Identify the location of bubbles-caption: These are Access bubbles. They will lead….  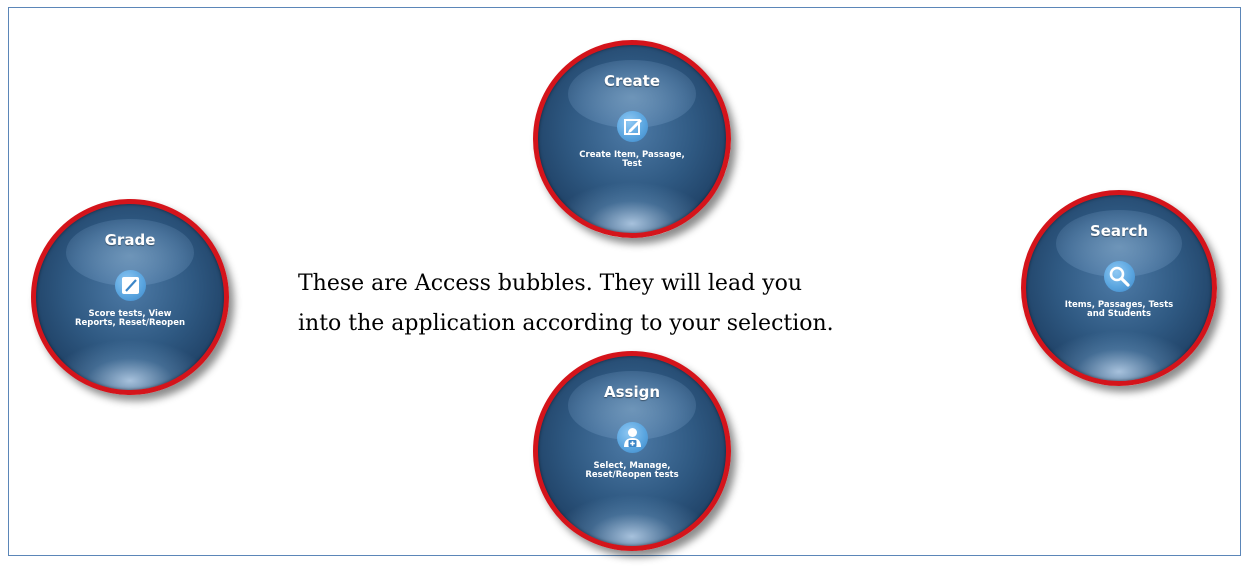
(658, 304).